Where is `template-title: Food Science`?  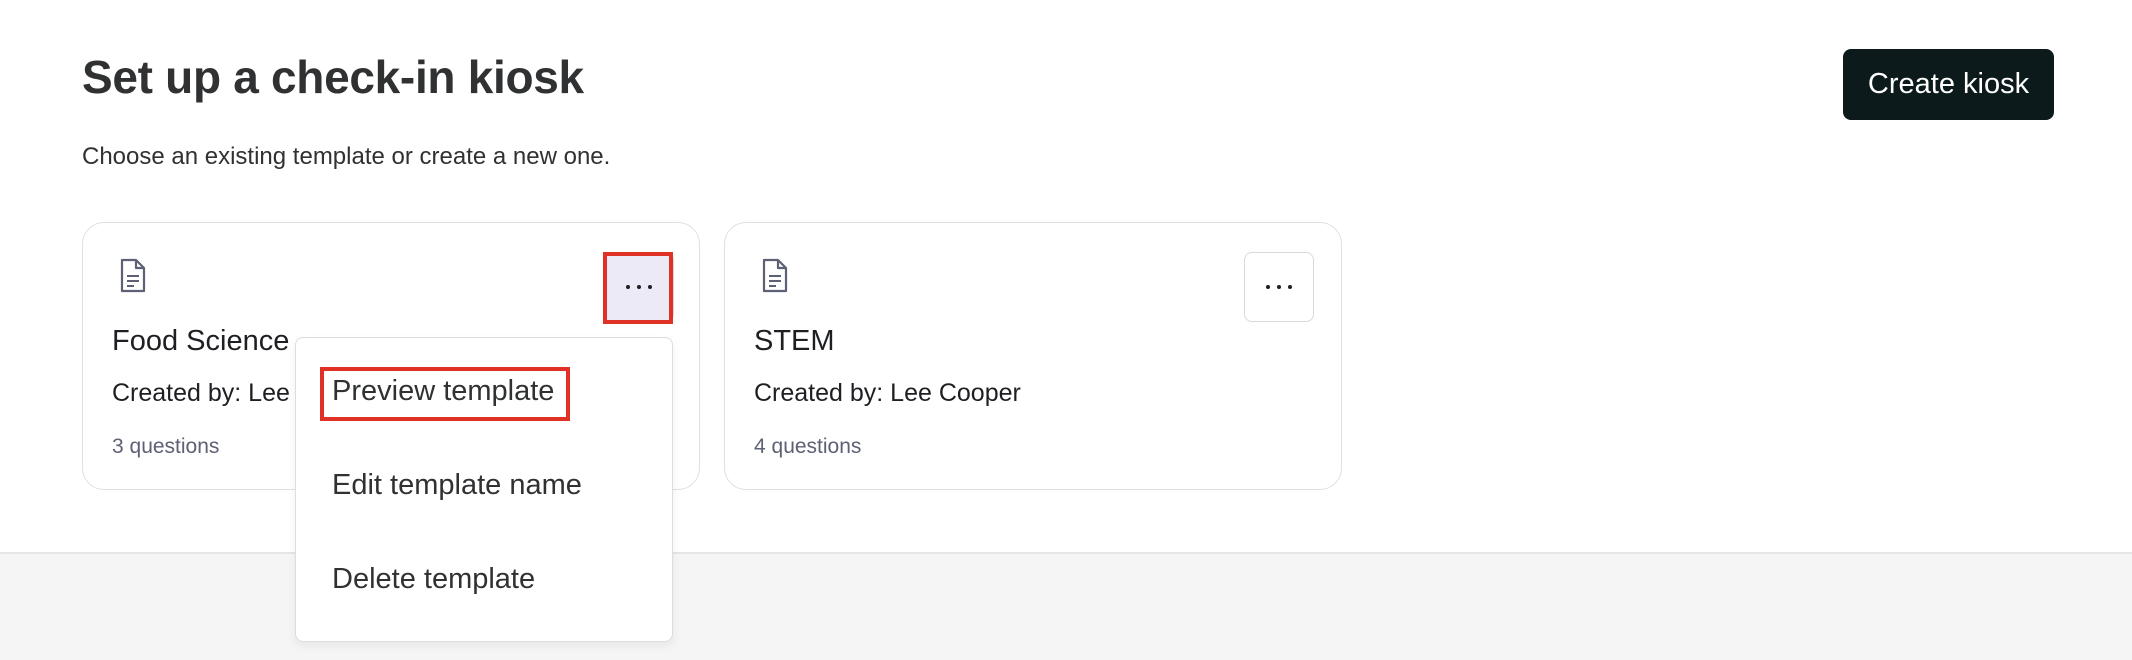
template-title: Food Science is located at coordinates (201, 341).